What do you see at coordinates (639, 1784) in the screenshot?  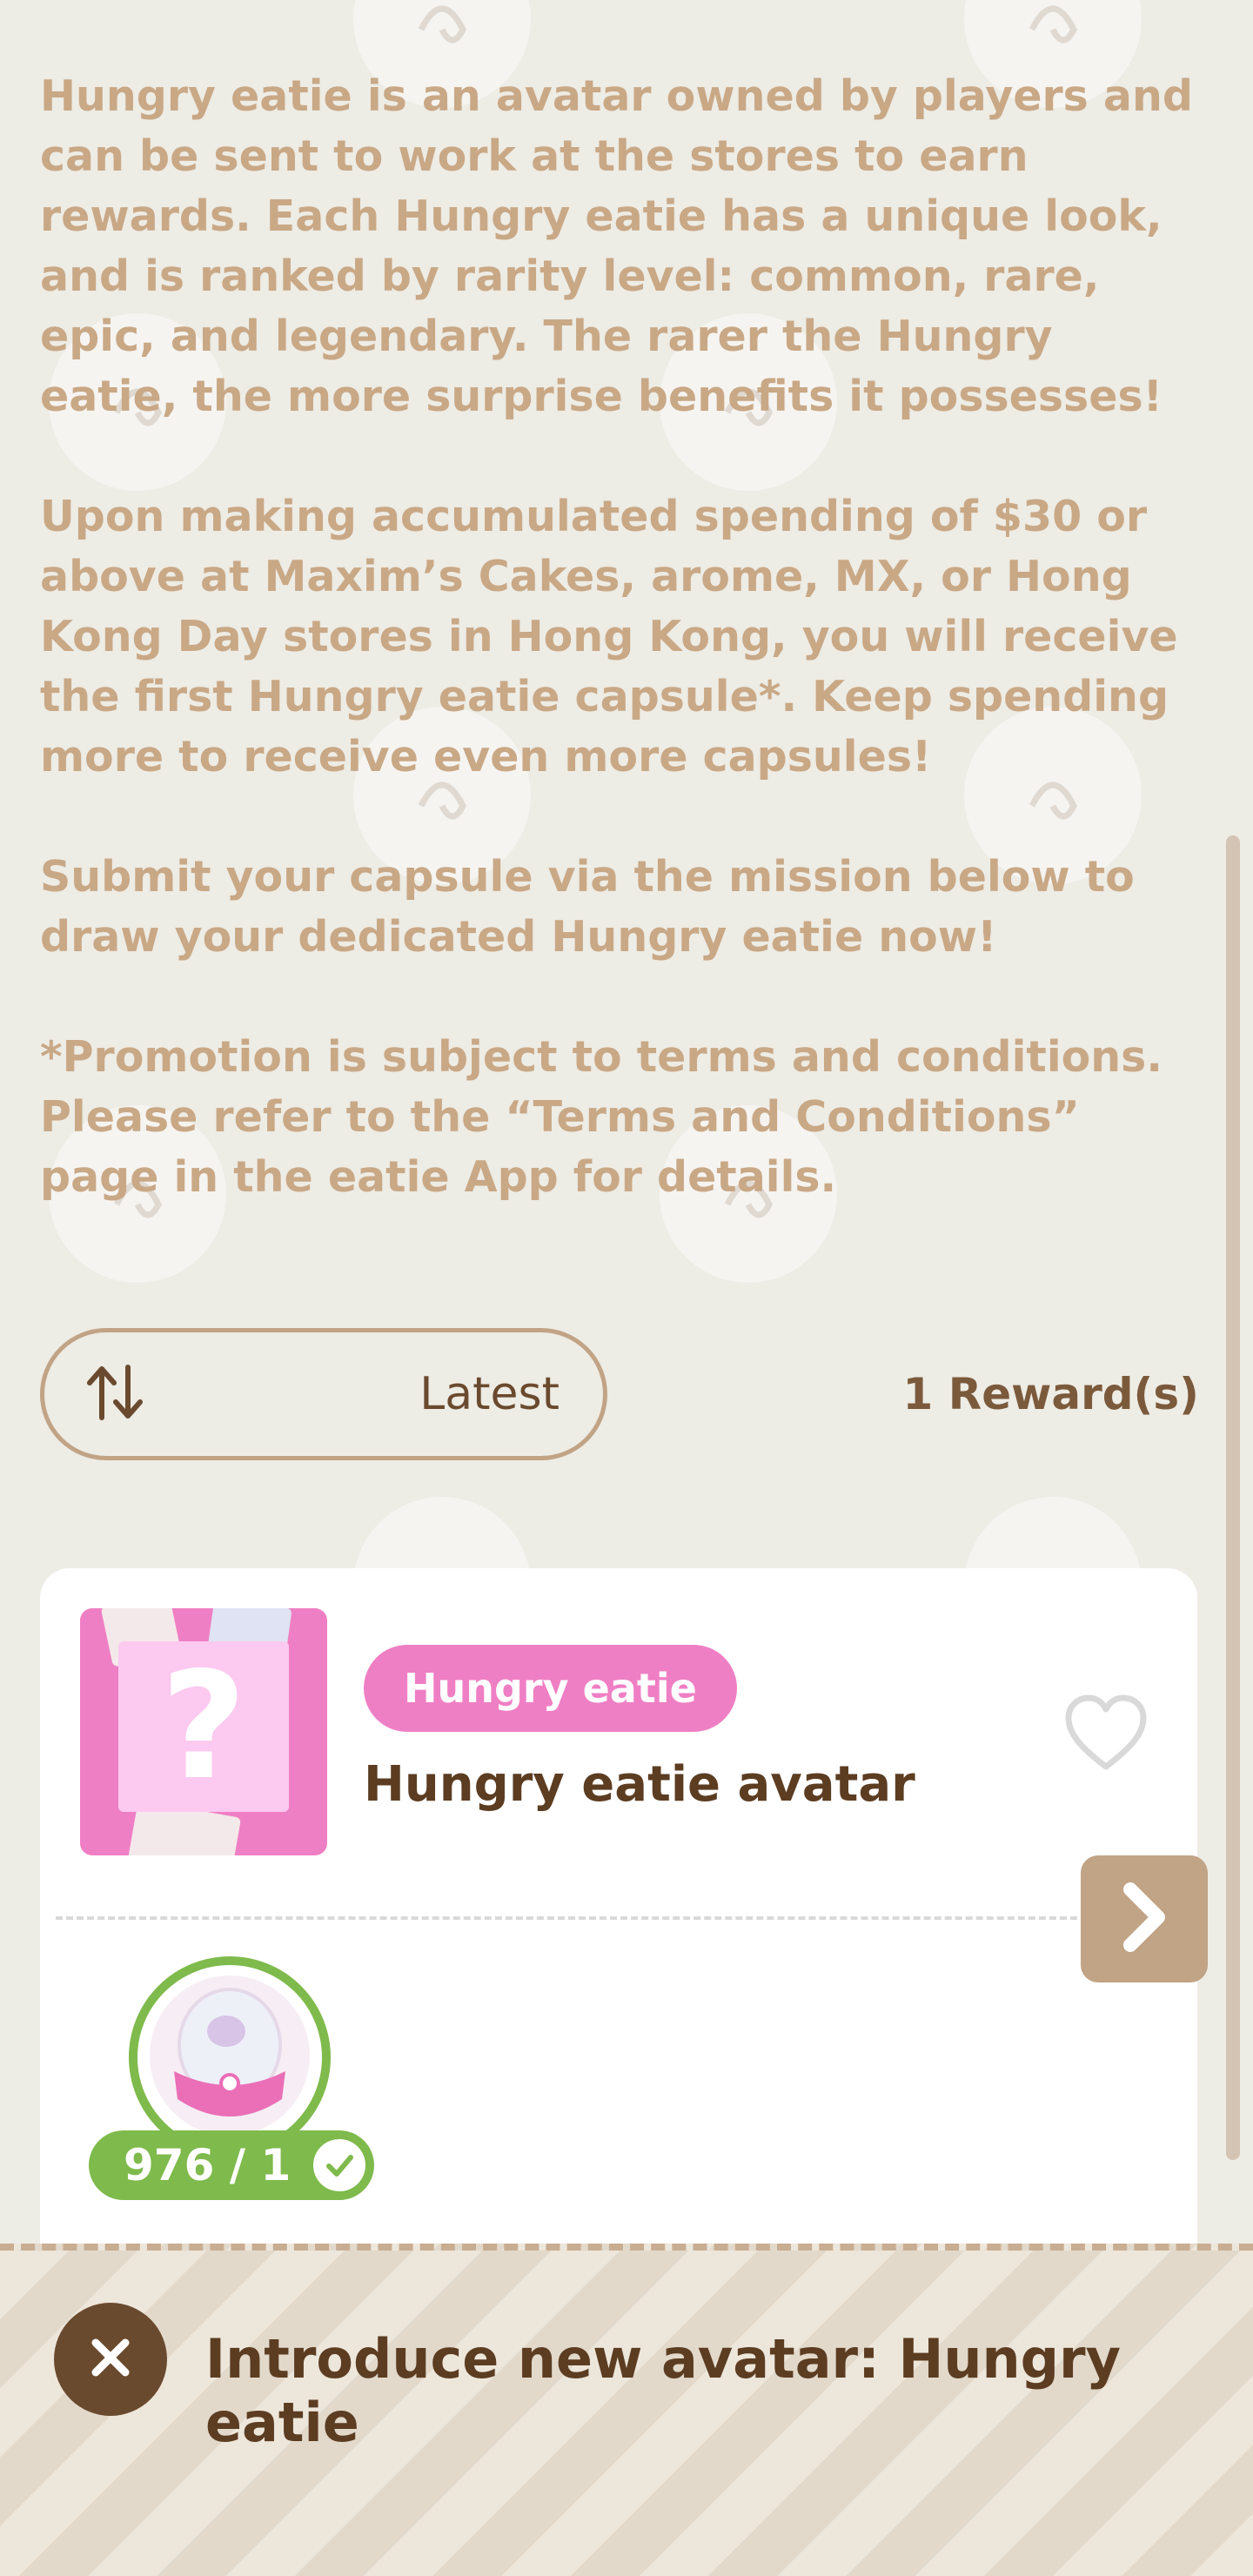 I see `reward-title: Hungry eatie avatar` at bounding box center [639, 1784].